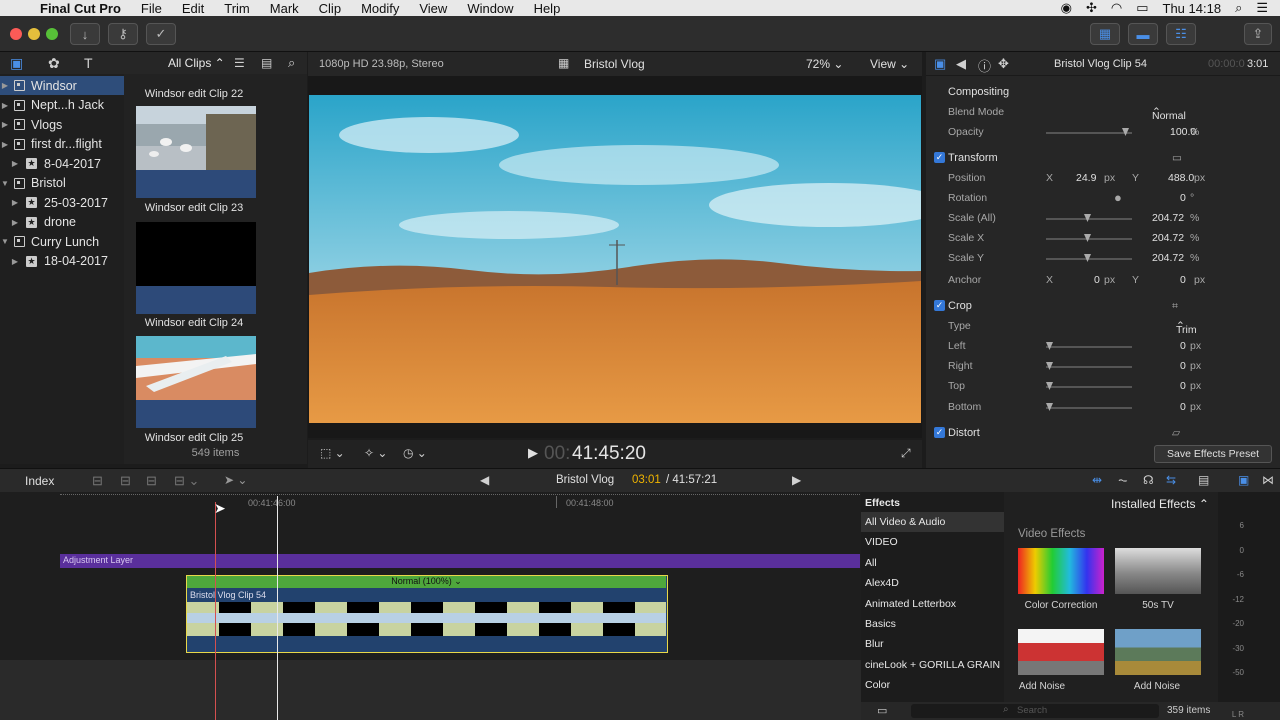 This screenshot has width=1280, height=720. I want to click on info-inspector-icon: ⓘ, so click(984, 65).